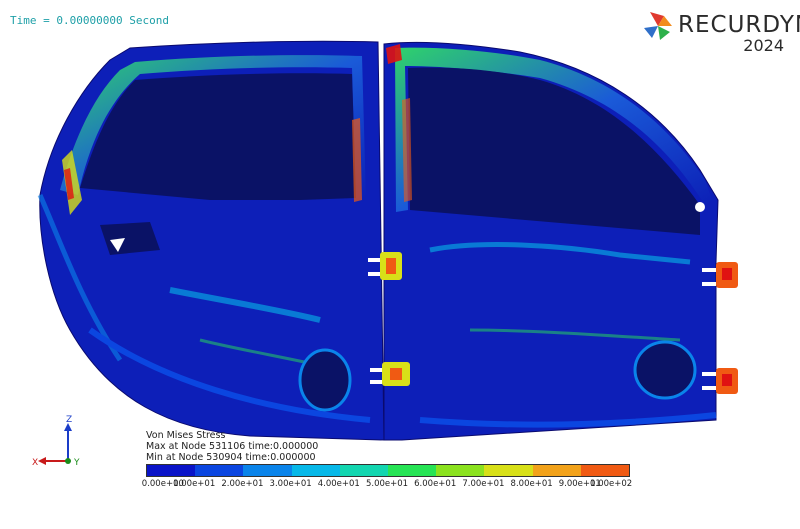 This screenshot has height=529, width=800. Describe the element at coordinates (35, 463) in the screenshot. I see `x-axis-label: X` at that location.